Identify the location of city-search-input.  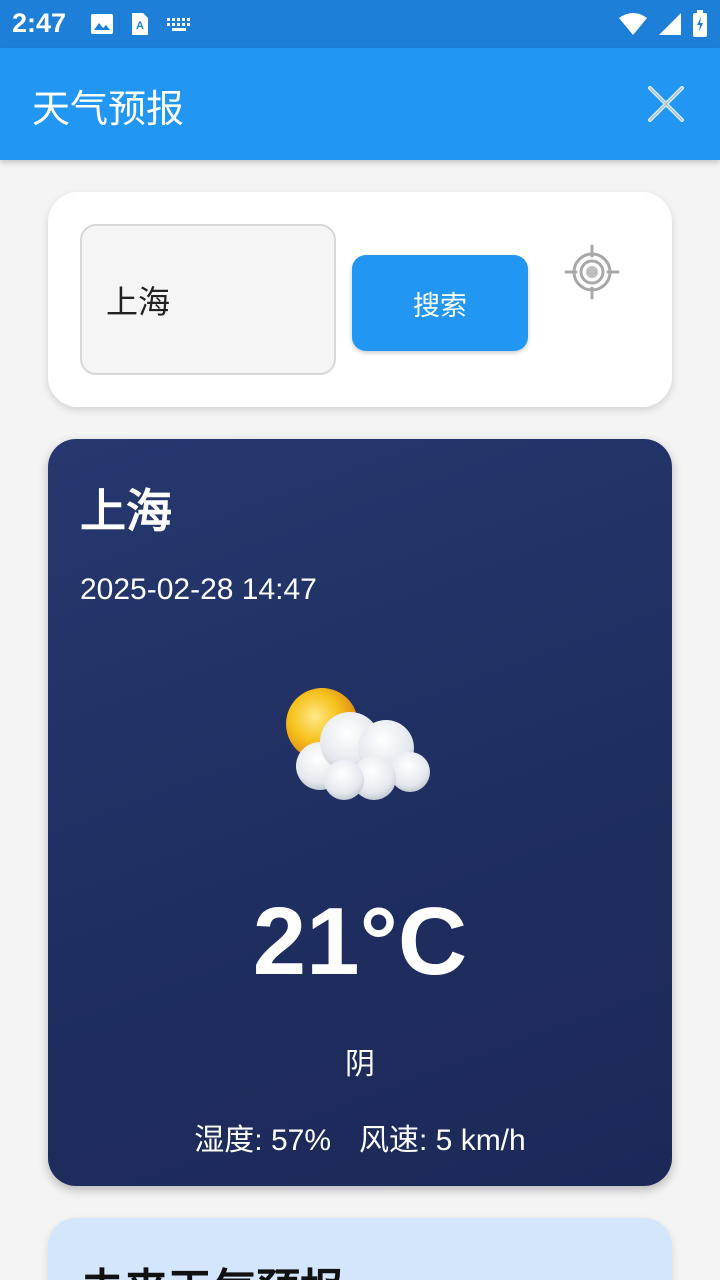
(208, 299).